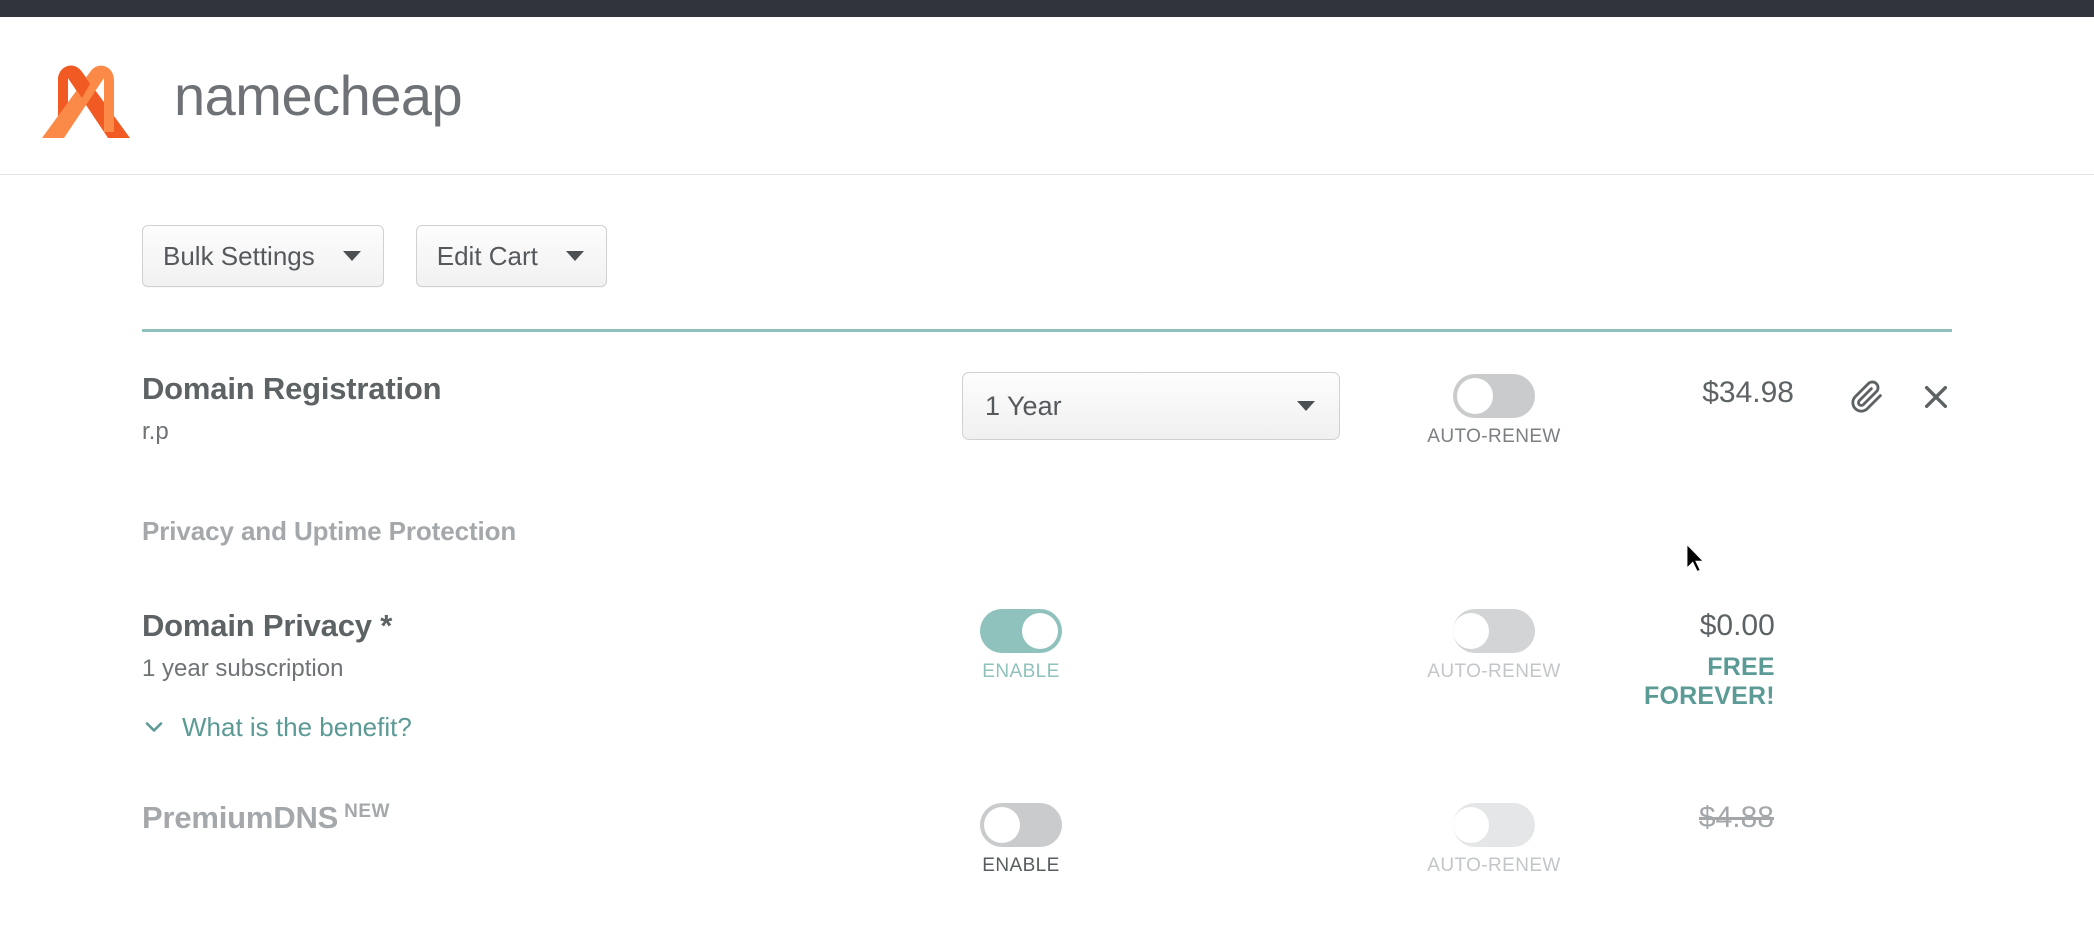 This screenshot has height=932, width=2094. Describe the element at coordinates (1494, 865) in the screenshot. I see `premium-dns-autorenew-label: AUTO-RENEW` at that location.